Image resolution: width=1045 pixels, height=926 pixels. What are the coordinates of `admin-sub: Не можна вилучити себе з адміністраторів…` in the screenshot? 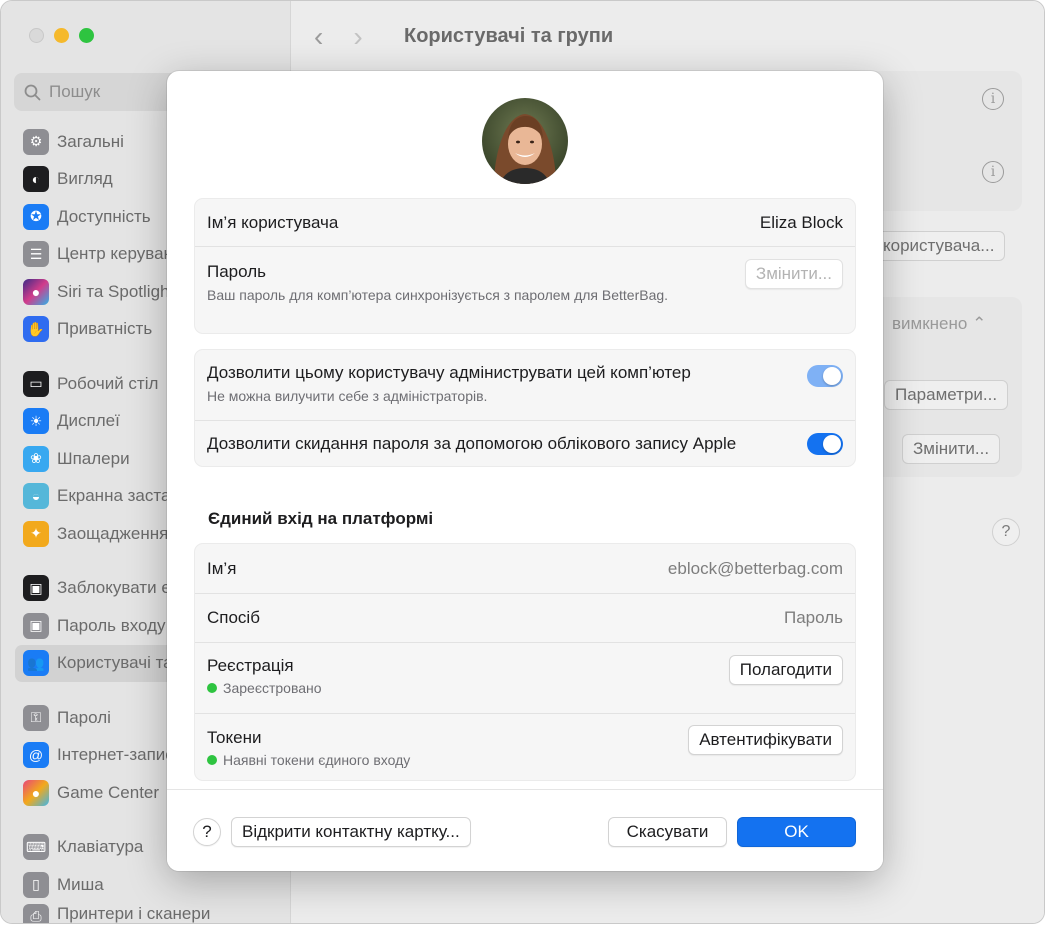 It's located at (347, 396).